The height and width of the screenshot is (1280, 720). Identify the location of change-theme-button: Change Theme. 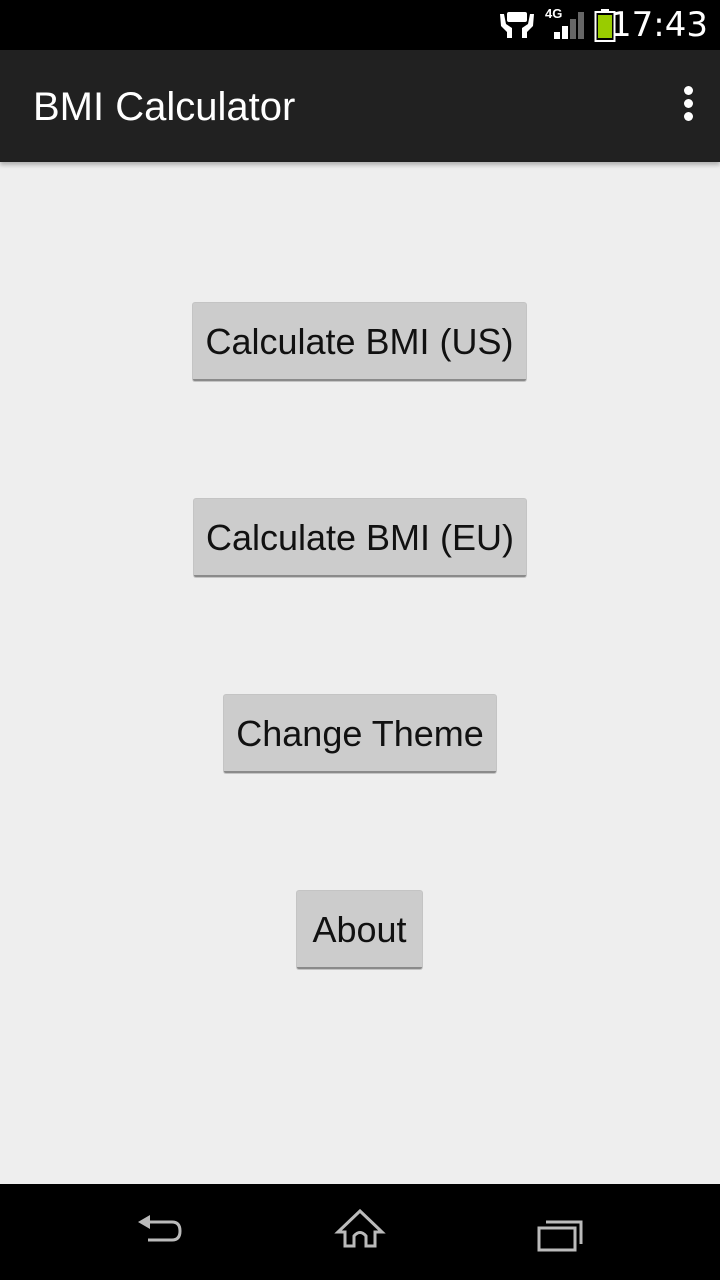
(360, 734).